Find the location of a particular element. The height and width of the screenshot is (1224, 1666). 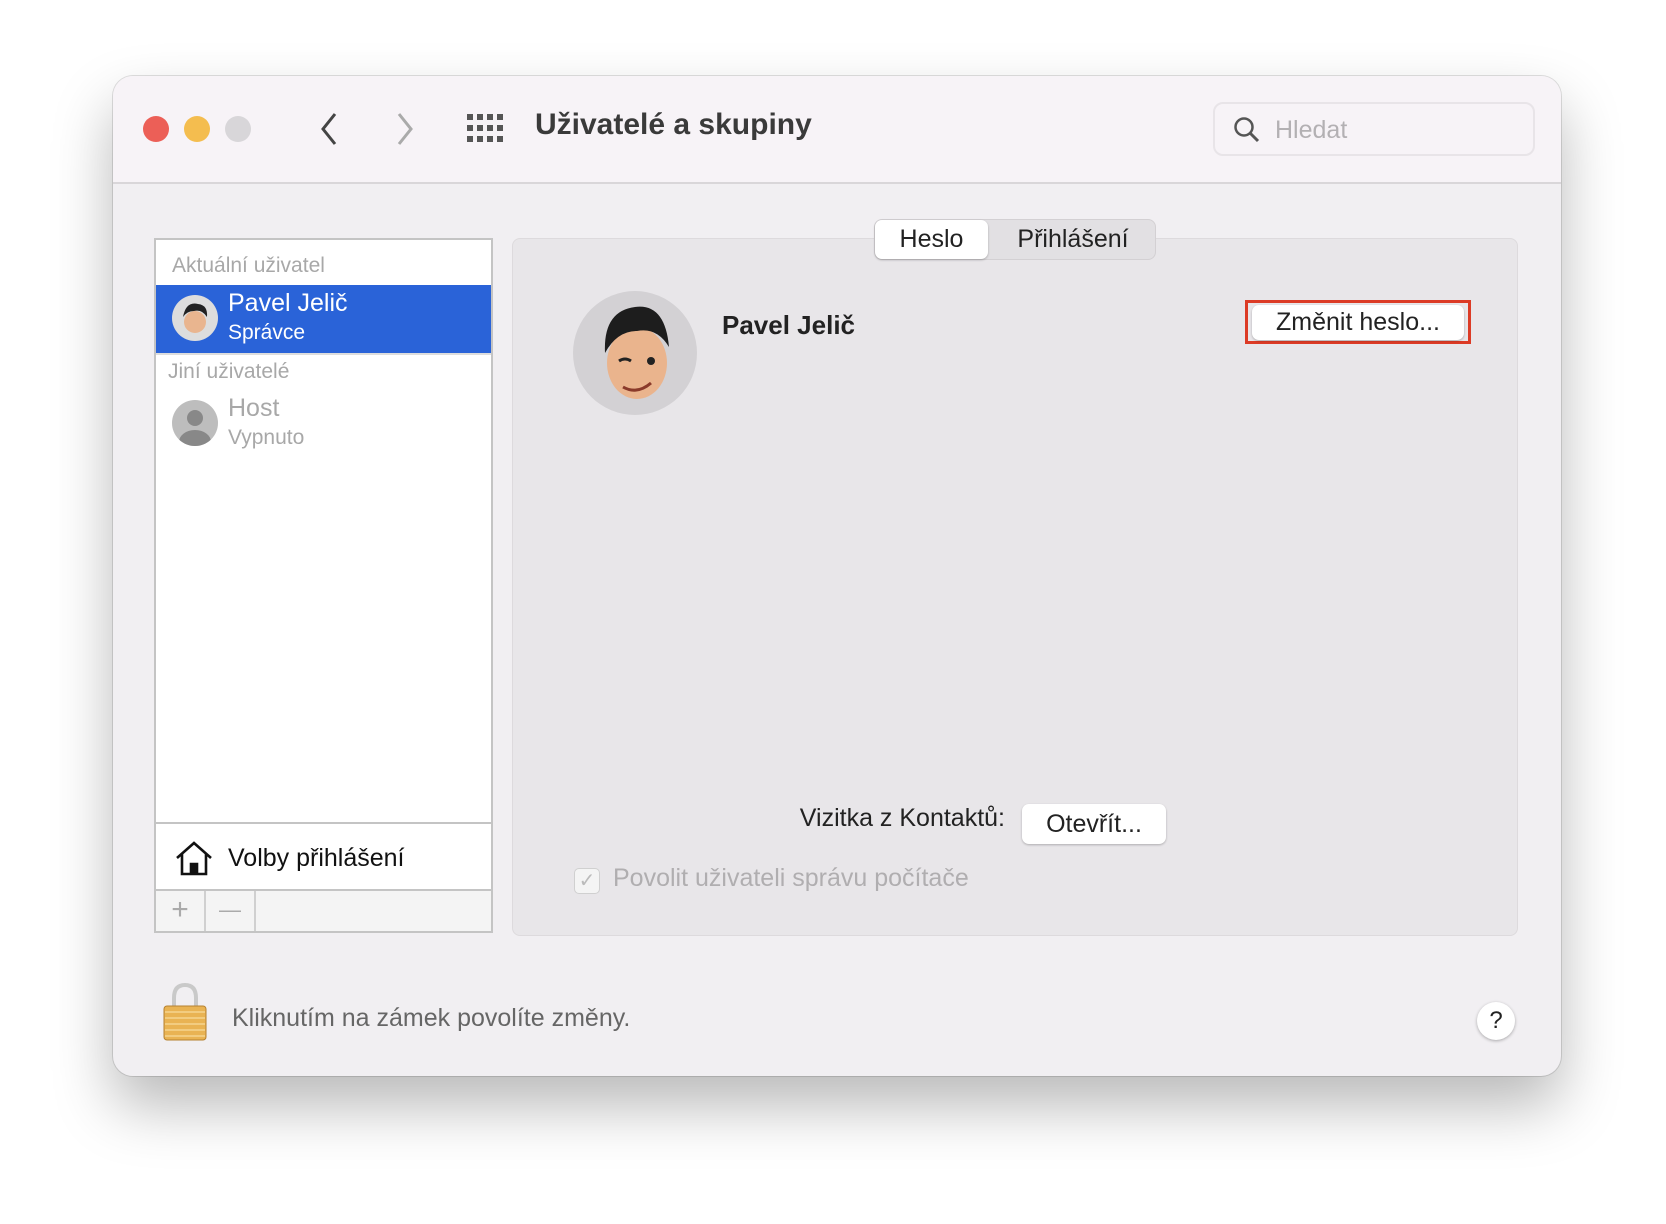

lock-icon is located at coordinates (185, 1012).